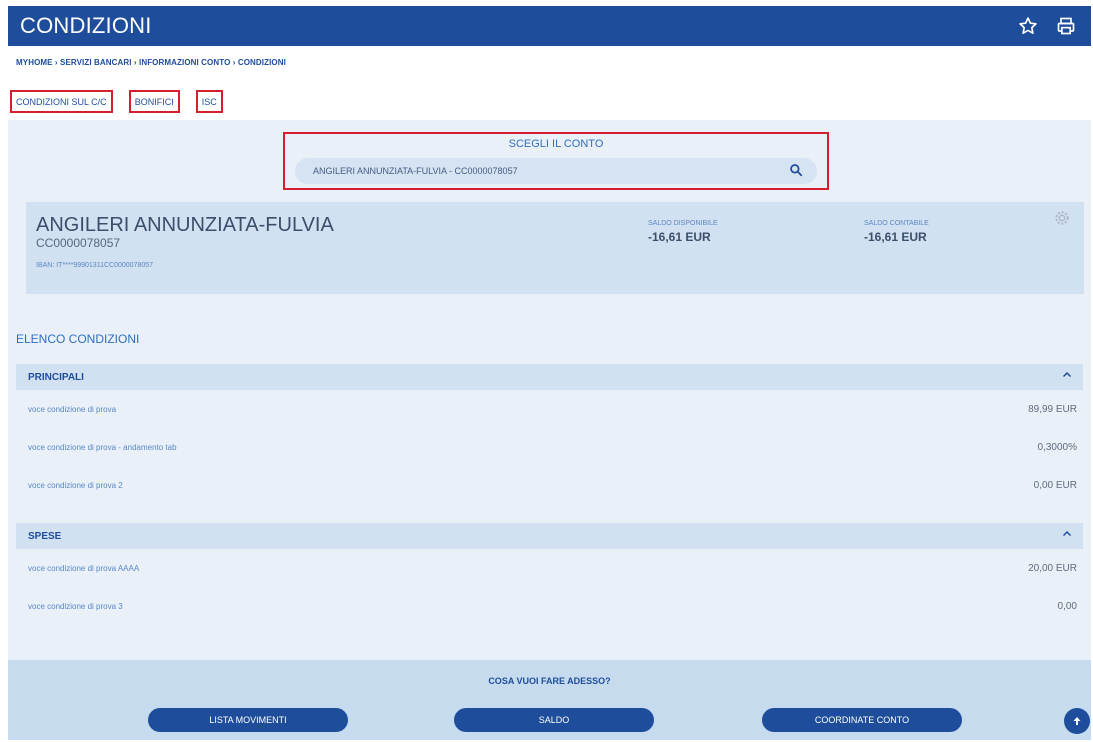  I want to click on group-title: SPESE, so click(45, 536).